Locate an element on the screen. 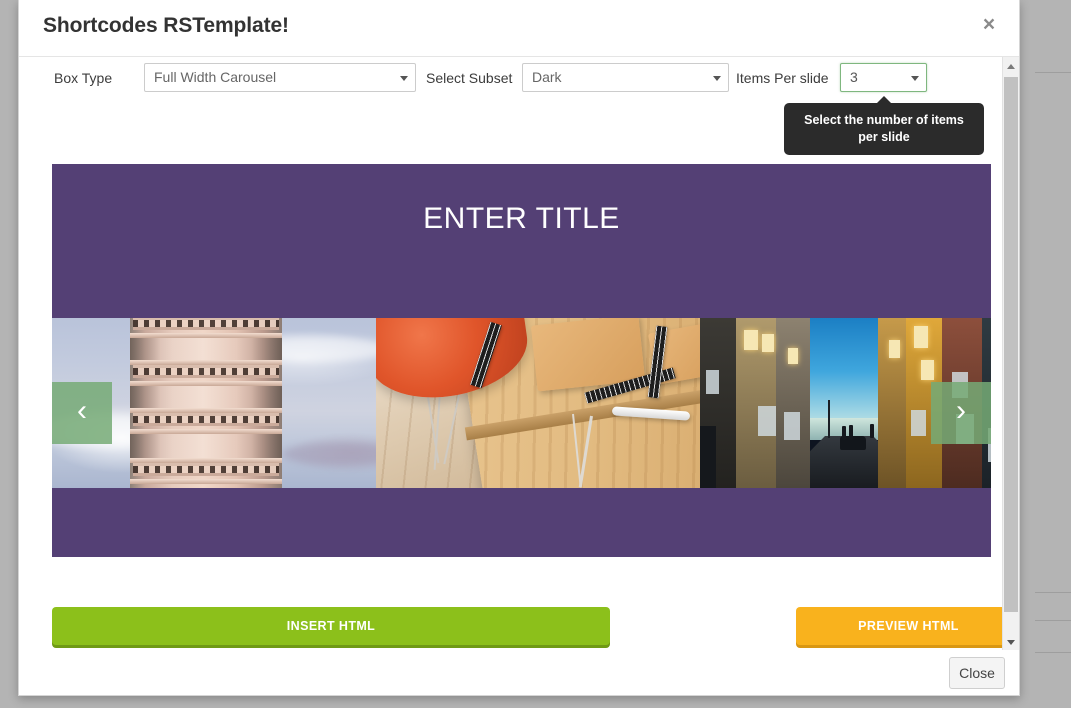 The width and height of the screenshot is (1071, 708). scrollbar-thumb is located at coordinates (1011, 344).